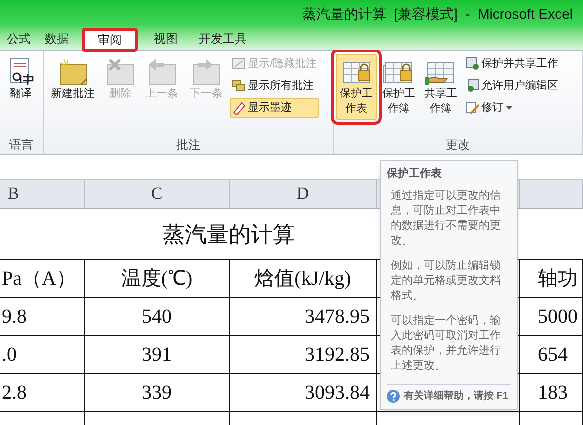 The height and width of the screenshot is (425, 583). What do you see at coordinates (239, 108) in the screenshot?
I see `ink-icon` at bounding box center [239, 108].